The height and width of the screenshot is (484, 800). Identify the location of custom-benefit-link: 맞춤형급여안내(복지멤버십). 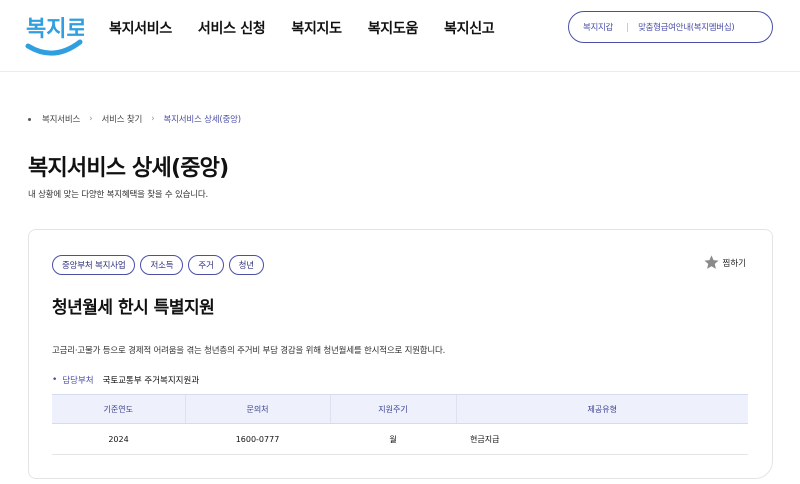
(686, 27).